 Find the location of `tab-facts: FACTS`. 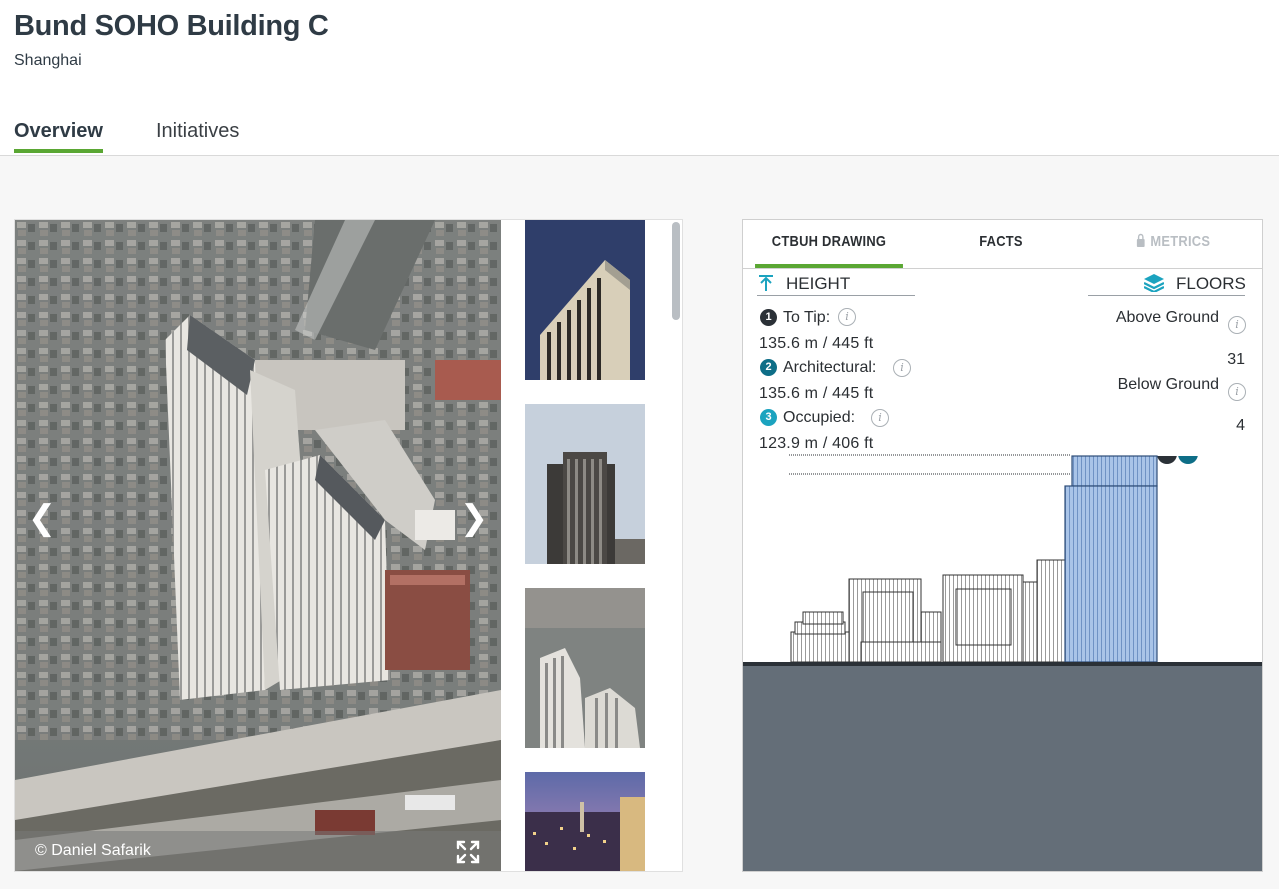

tab-facts: FACTS is located at coordinates (1001, 243).